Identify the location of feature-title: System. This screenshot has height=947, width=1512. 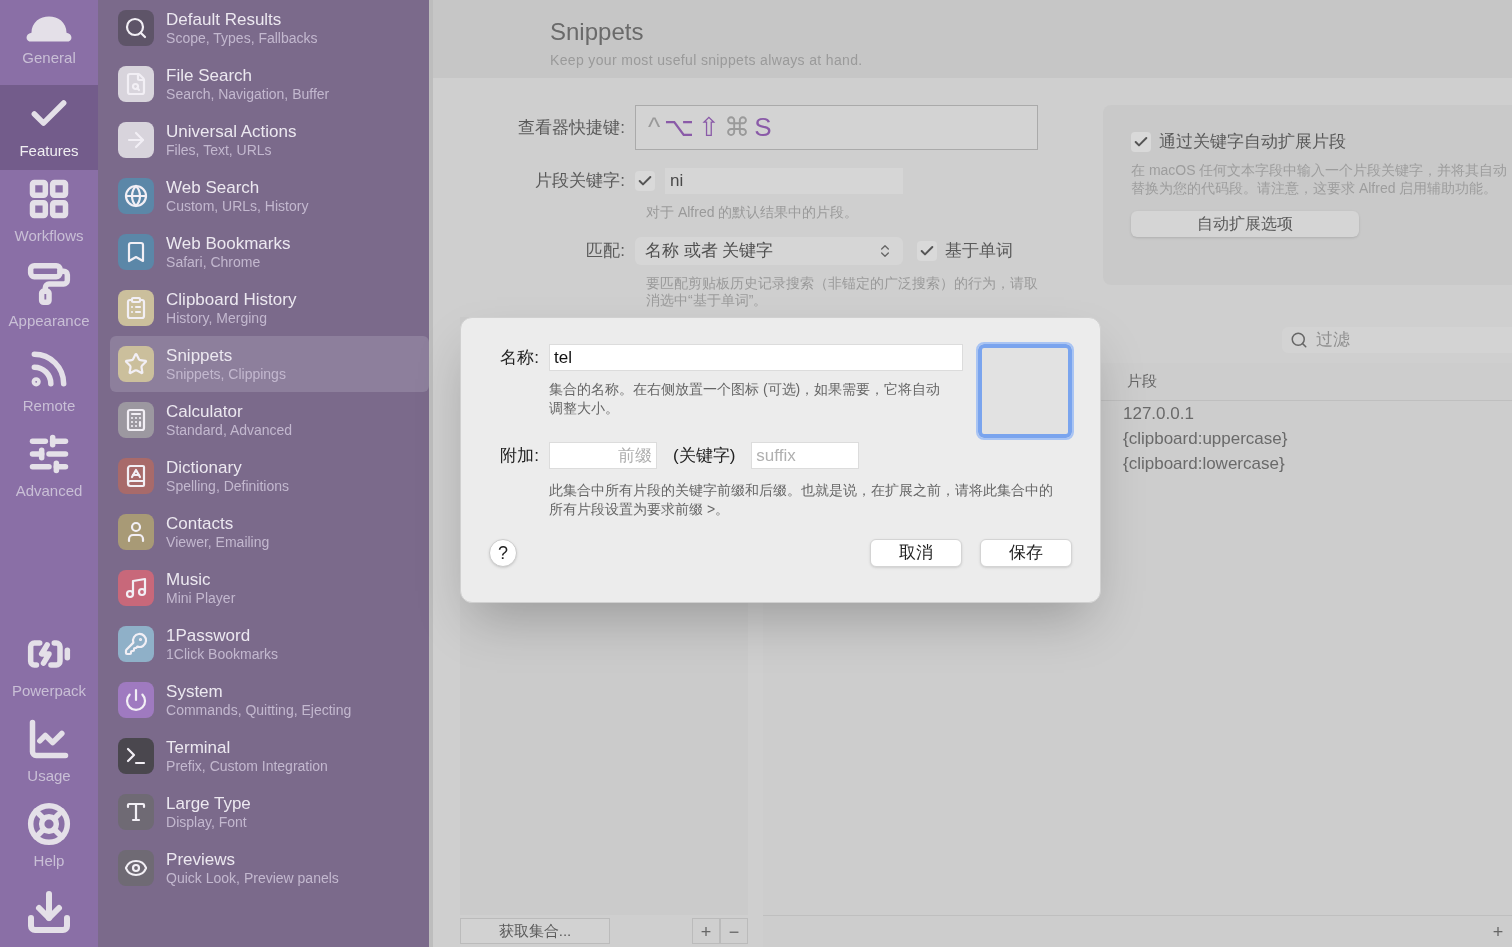
(195, 691).